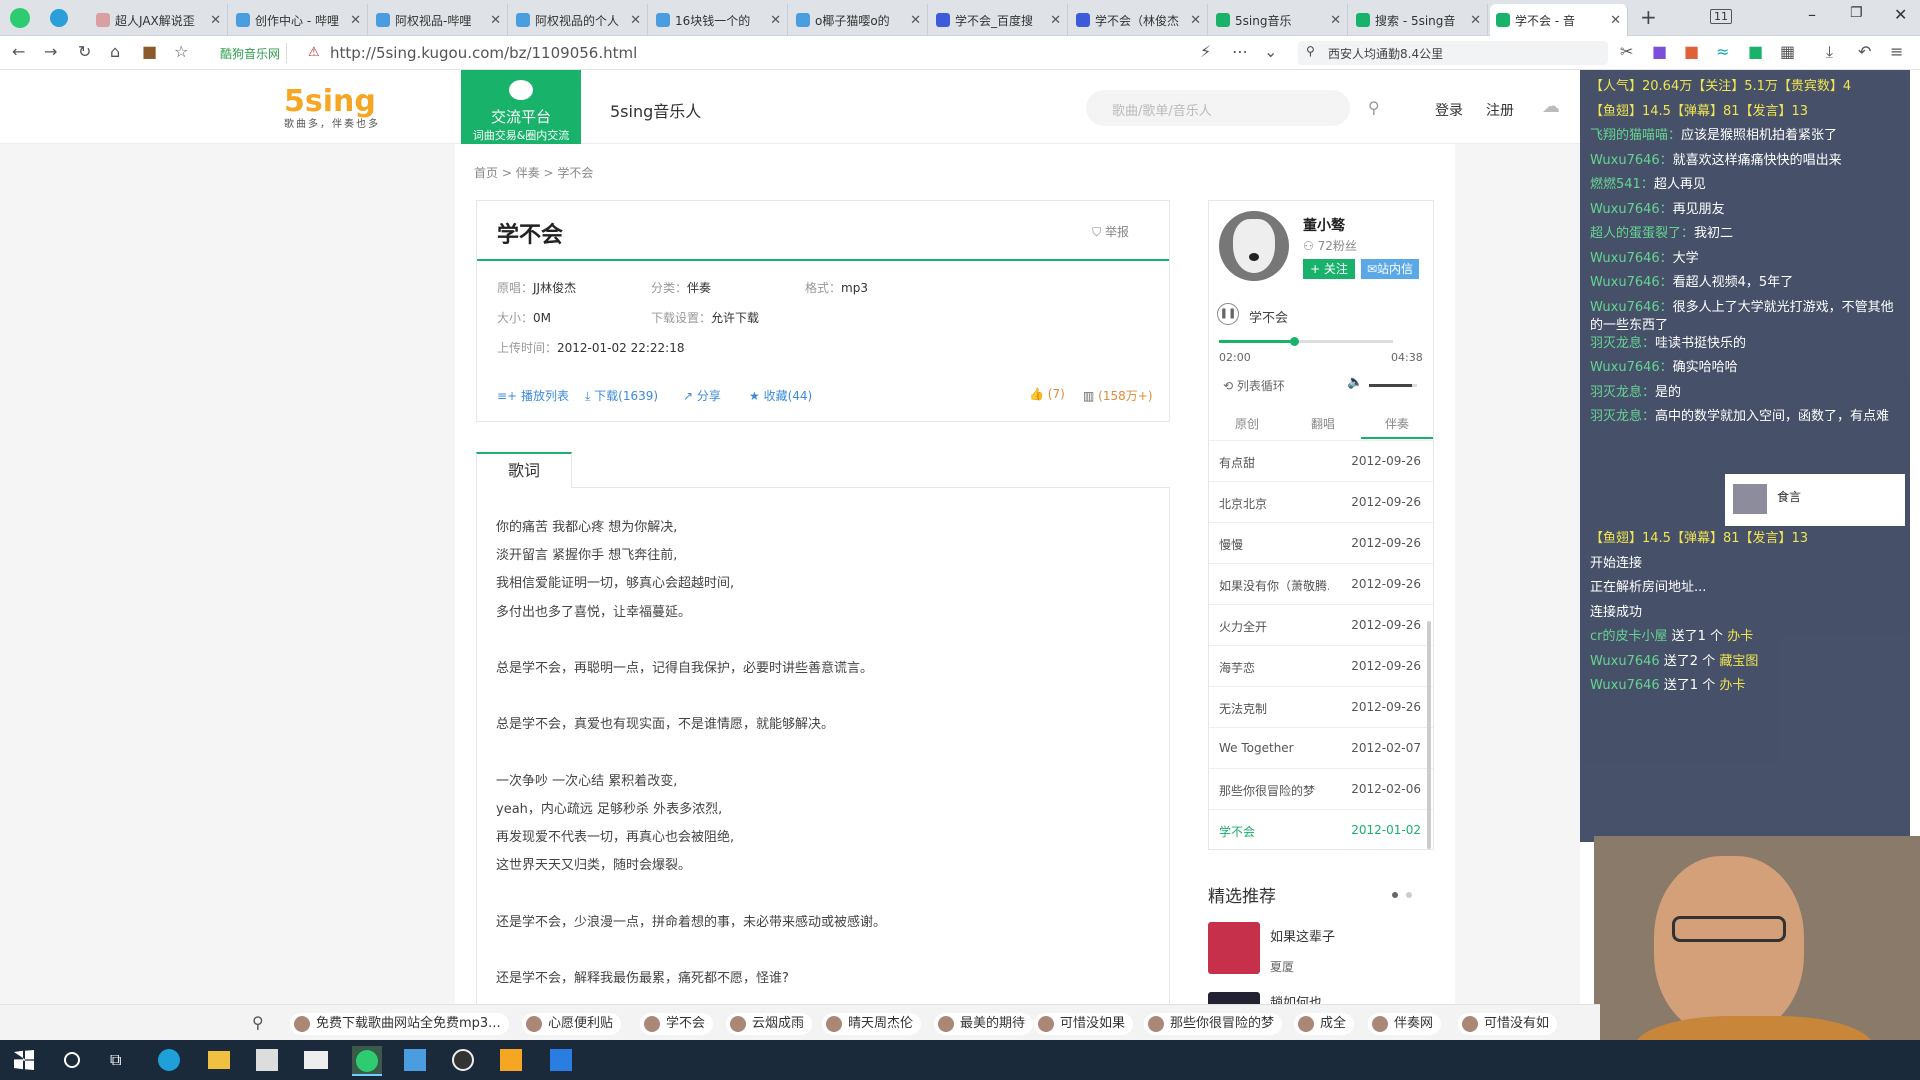 The height and width of the screenshot is (1080, 1920). Describe the element at coordinates (521, 110) in the screenshot. I see `exchange-platform-button: 交流平台 词曲交易&圈内交流` at that location.